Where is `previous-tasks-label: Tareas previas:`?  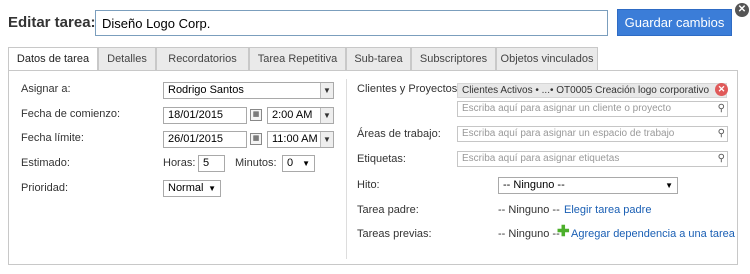 previous-tasks-label: Tareas previas: is located at coordinates (394, 234).